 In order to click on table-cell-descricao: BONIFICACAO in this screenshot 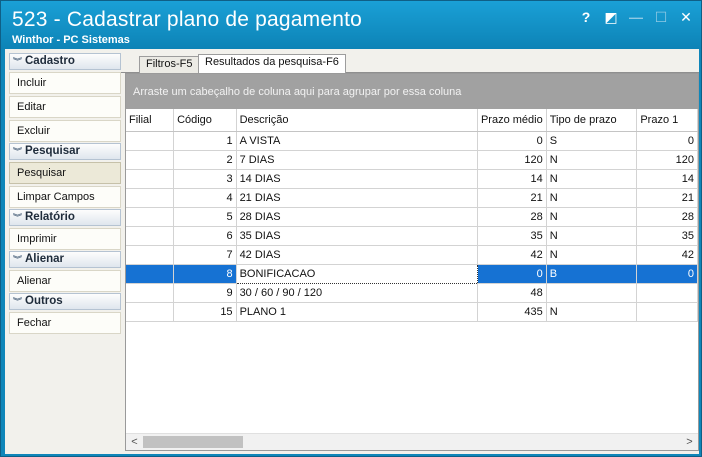, I will do `click(356, 273)`.